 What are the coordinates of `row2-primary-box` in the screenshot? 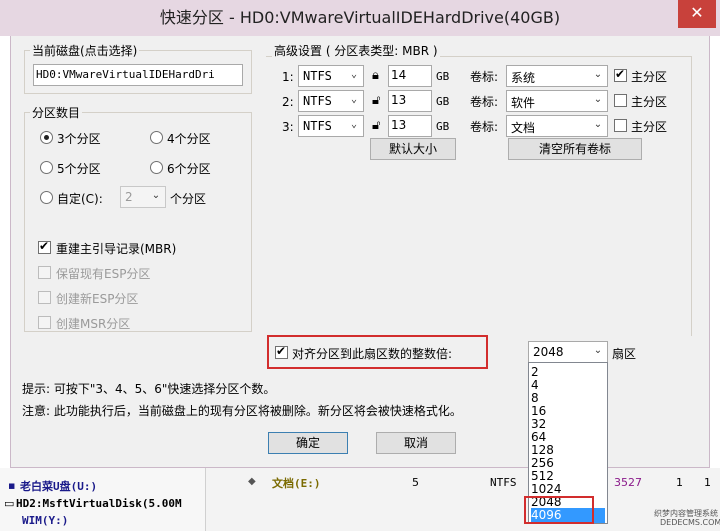 It's located at (620, 100).